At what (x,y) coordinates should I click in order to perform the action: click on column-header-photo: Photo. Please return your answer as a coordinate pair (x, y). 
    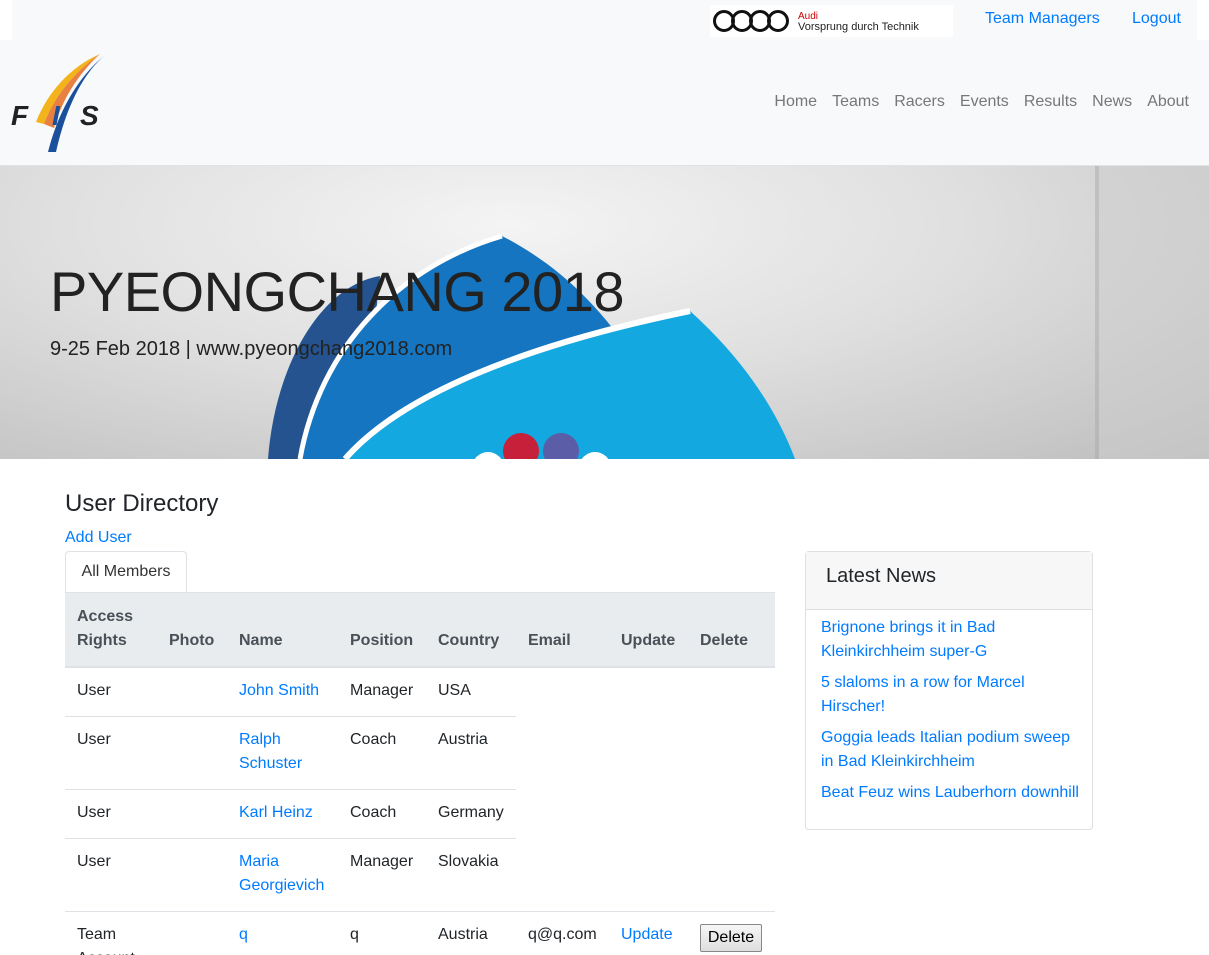
    Looking at the image, I should click on (192, 640).